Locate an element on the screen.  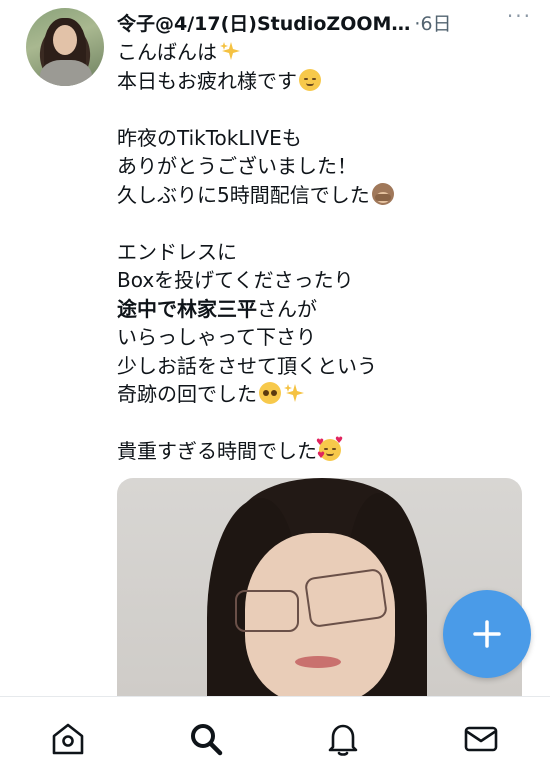
tweet-line: ありがとうございました！ is located at coordinates (237, 166).